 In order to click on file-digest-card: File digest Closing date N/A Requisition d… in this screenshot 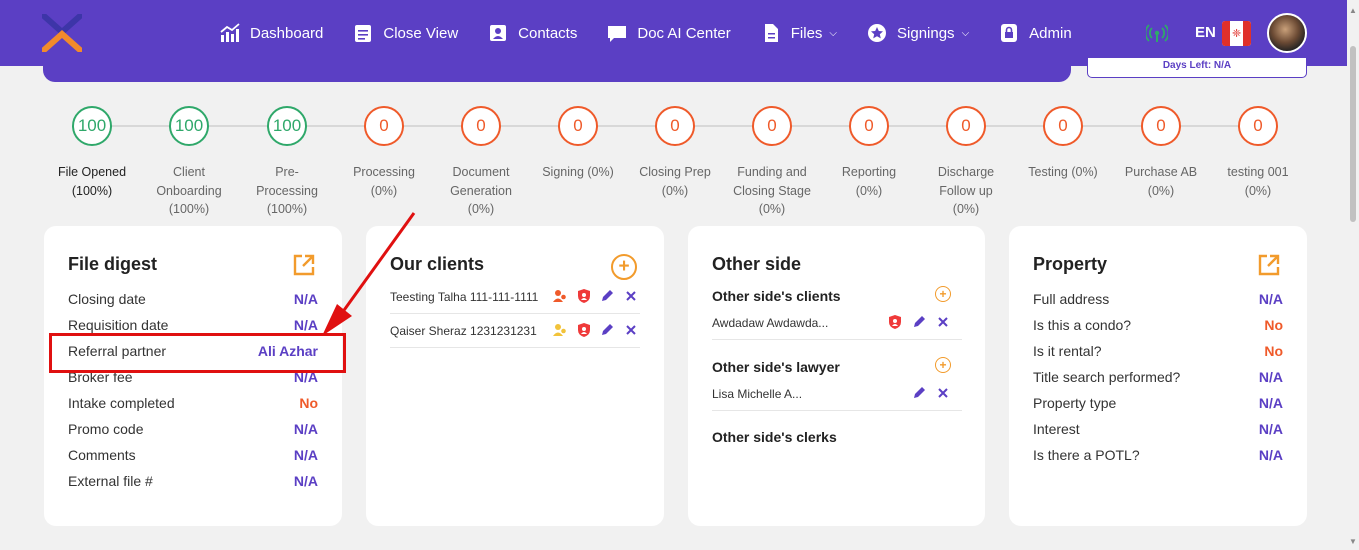, I will do `click(193, 376)`.